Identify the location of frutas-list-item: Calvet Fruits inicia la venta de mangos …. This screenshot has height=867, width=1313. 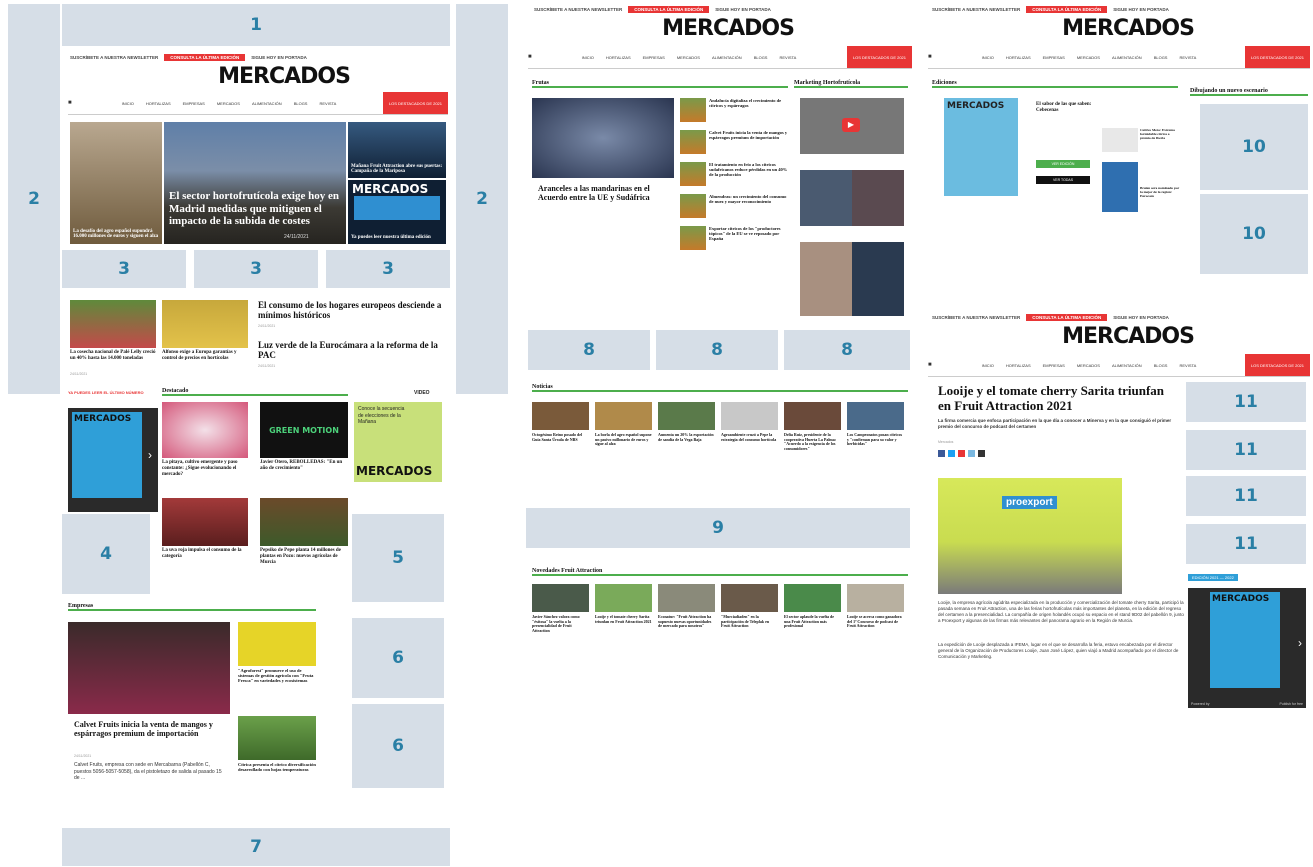
(734, 143).